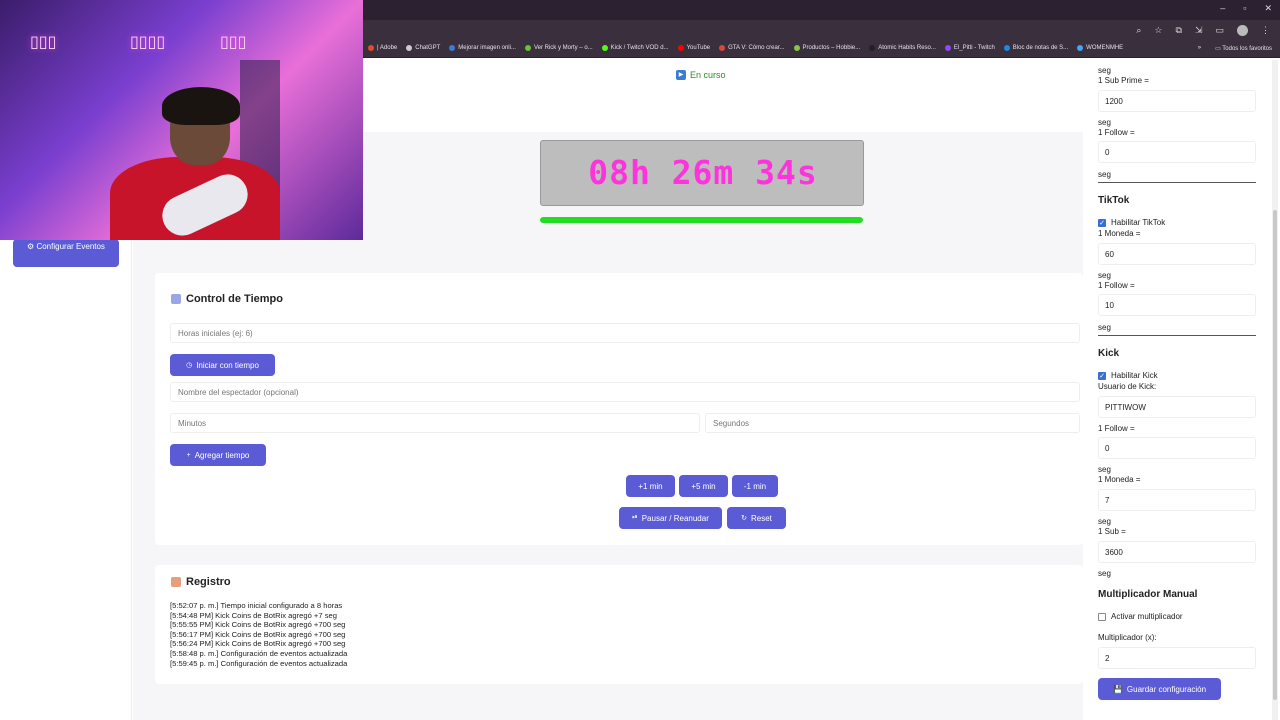 This screenshot has width=1280, height=720. What do you see at coordinates (635, 517) in the screenshot?
I see `pause-icon: ⏯` at bounding box center [635, 517].